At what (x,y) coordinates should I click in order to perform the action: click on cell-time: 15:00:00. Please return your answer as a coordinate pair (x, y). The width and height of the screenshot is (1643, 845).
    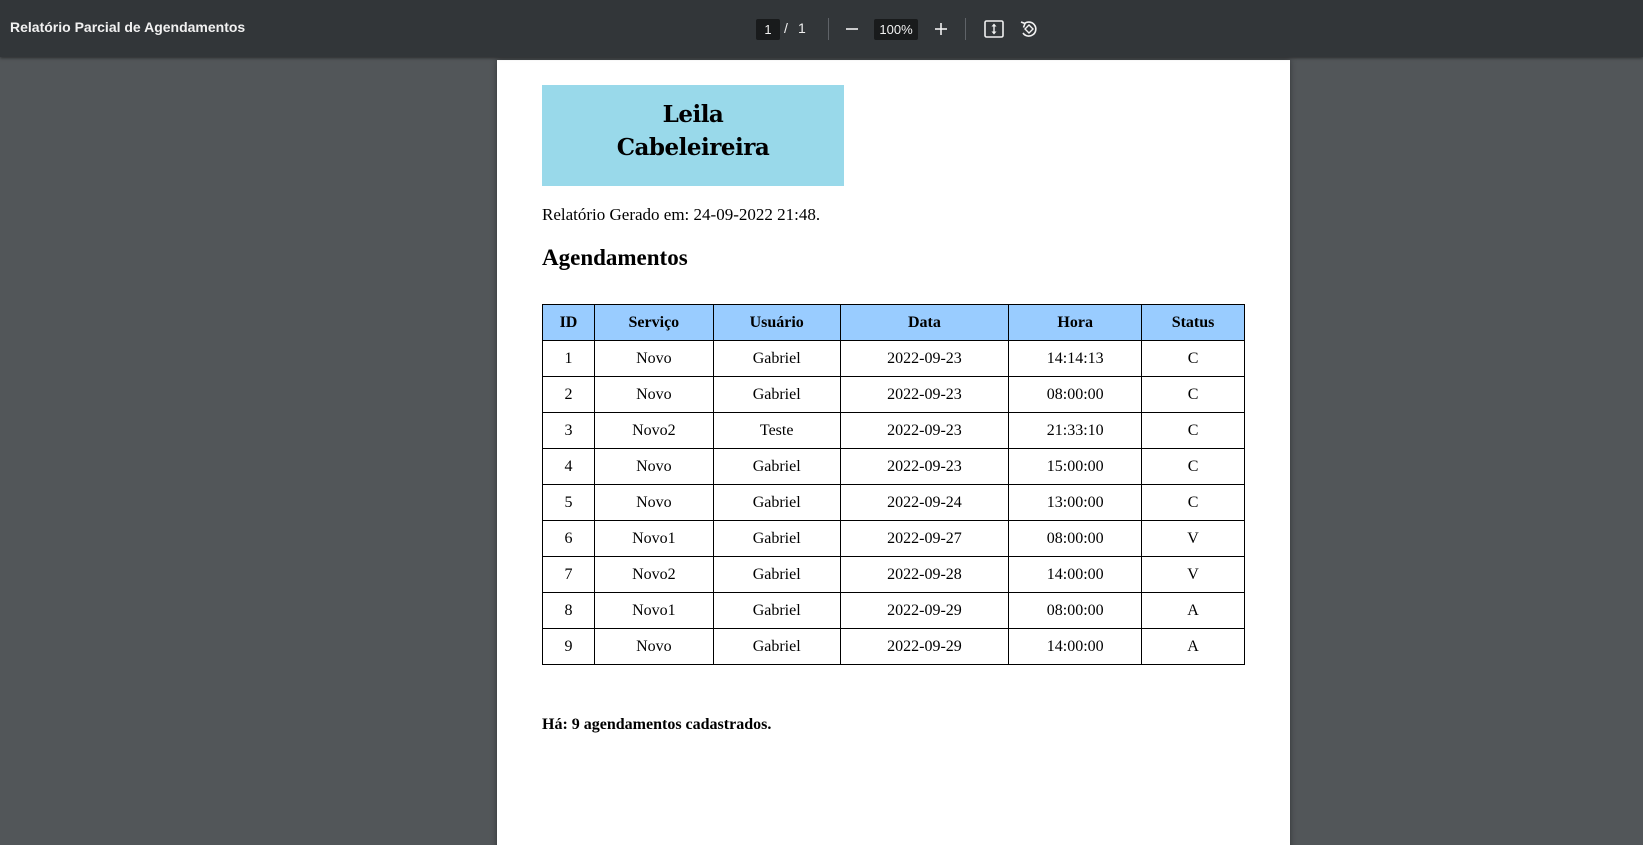
    Looking at the image, I should click on (1075, 466).